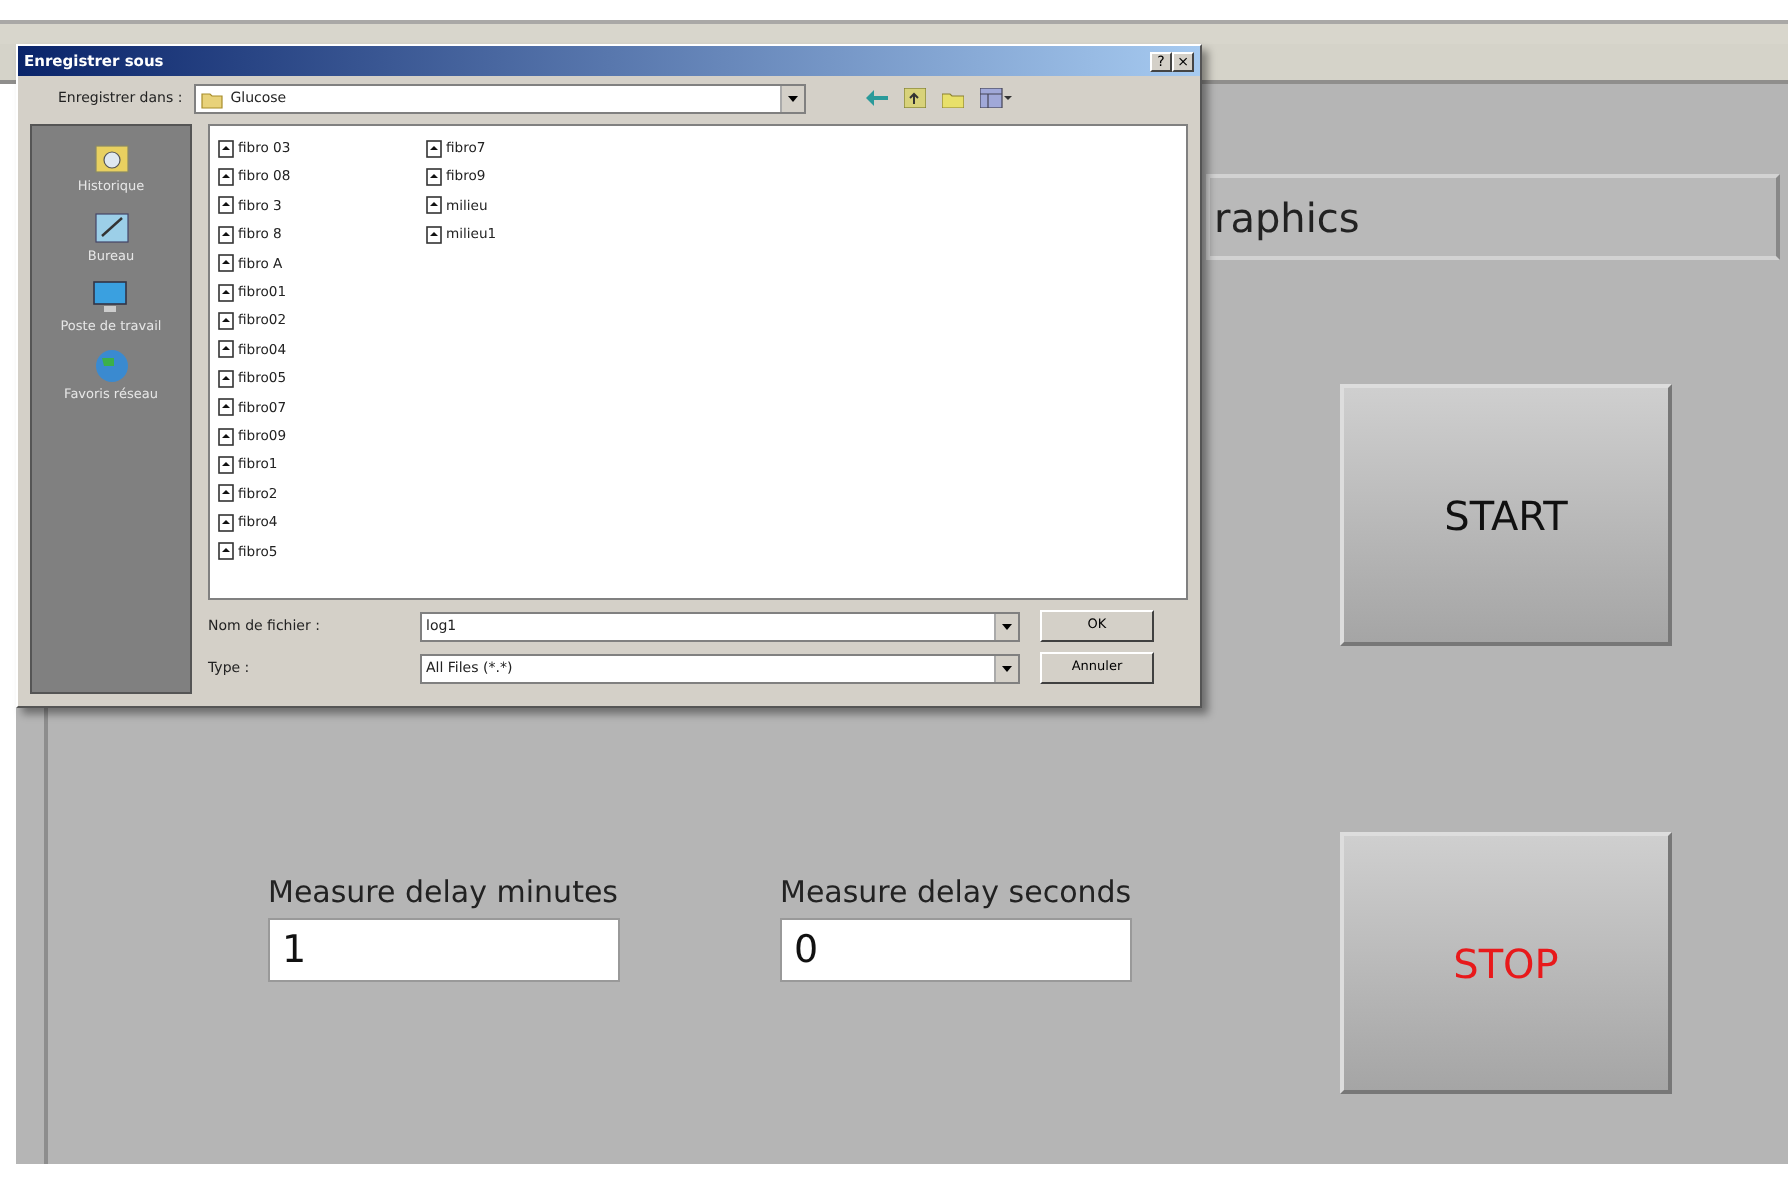 This screenshot has height=1188, width=1788. What do you see at coordinates (956, 949) in the screenshot?
I see `value-field: 0` at bounding box center [956, 949].